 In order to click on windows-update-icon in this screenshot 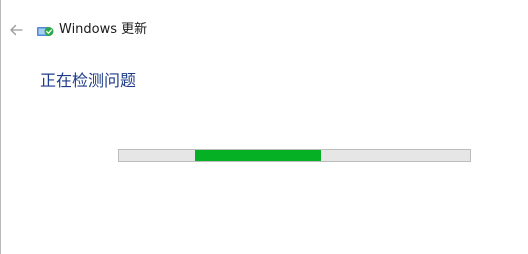, I will do `click(45, 31)`.